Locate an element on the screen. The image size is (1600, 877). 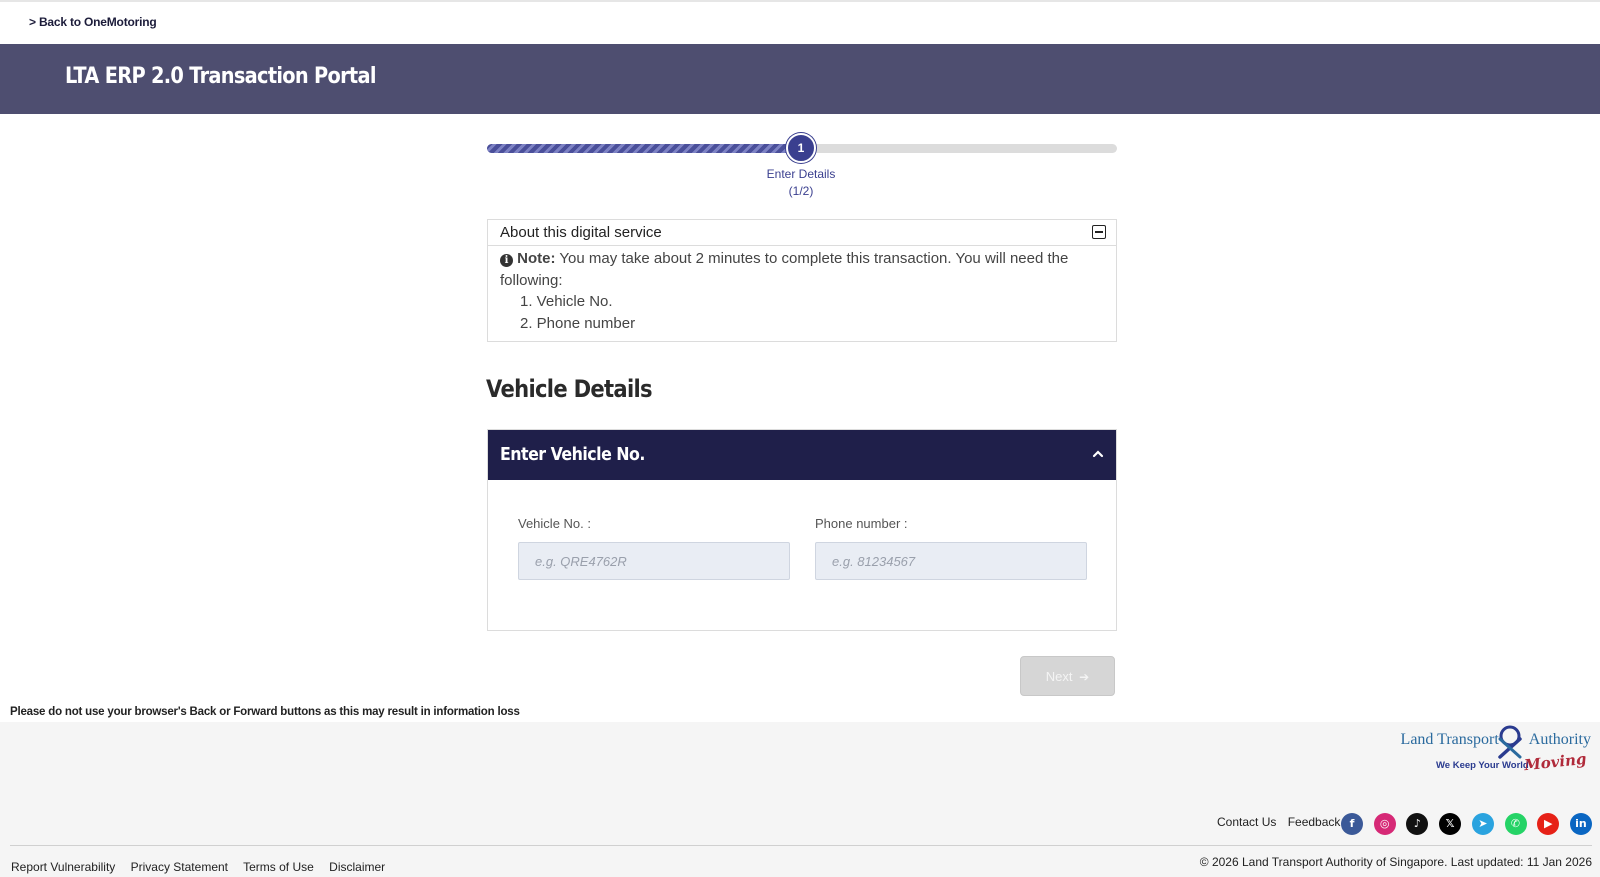
telegram-icon: ➤ is located at coordinates (1482, 824).